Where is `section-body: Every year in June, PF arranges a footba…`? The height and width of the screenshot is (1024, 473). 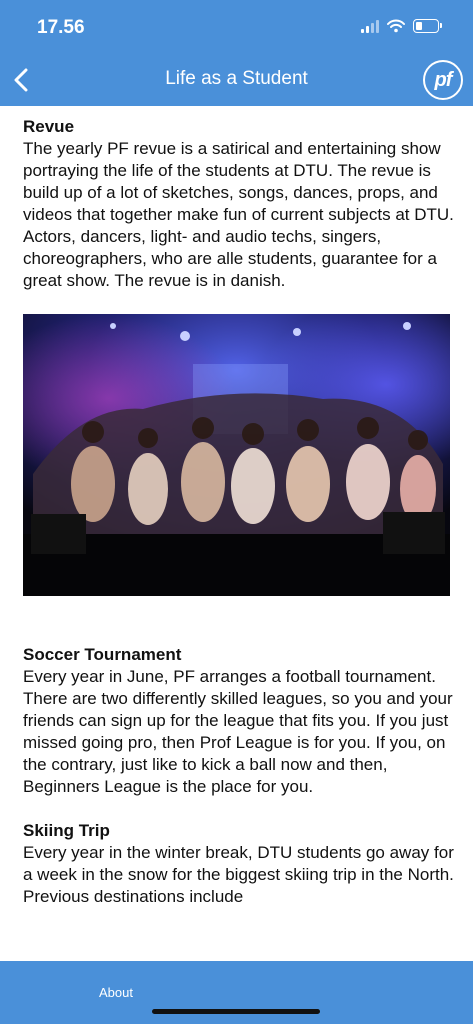
section-body: Every year in June, PF arranges a footba… is located at coordinates (238, 731).